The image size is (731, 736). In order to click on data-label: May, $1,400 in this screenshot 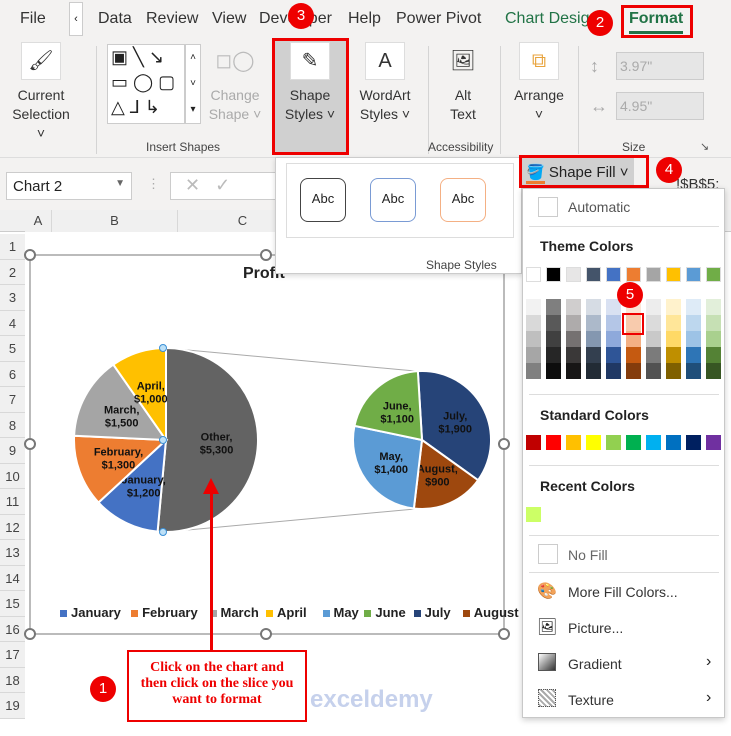, I will do `click(391, 463)`.